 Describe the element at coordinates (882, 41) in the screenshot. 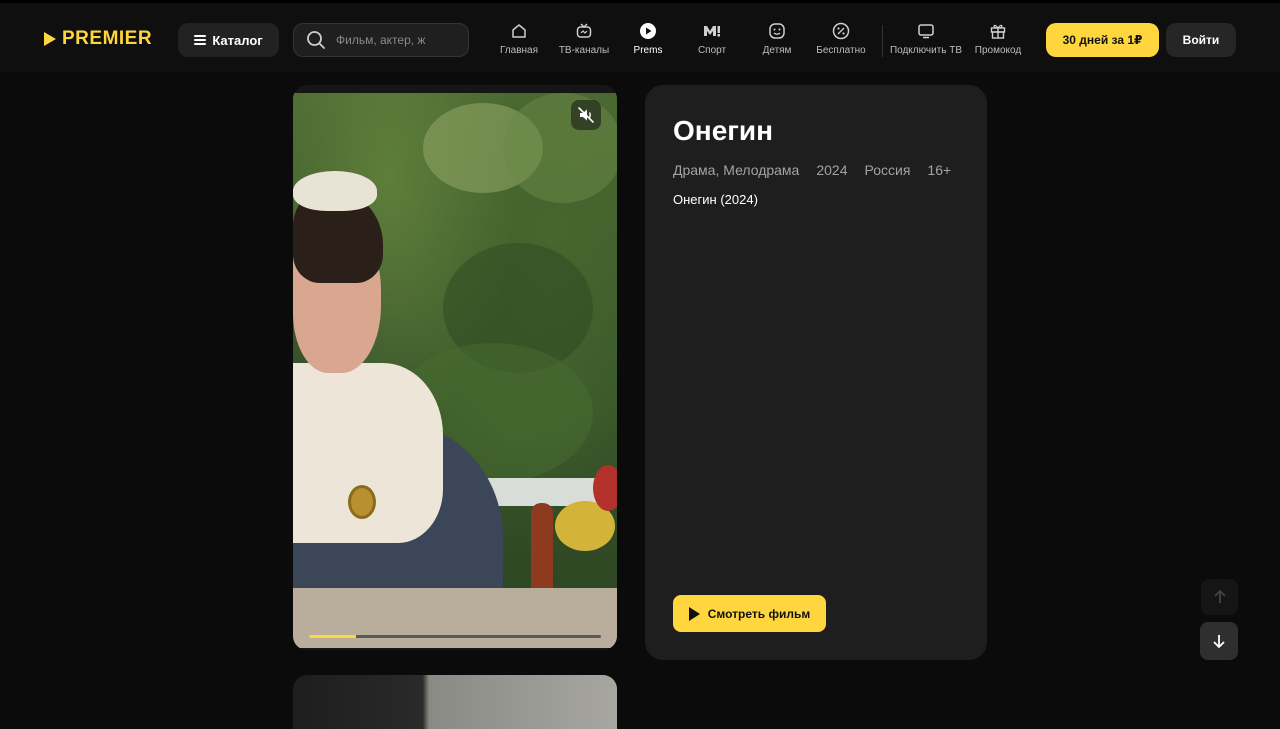

I see `nav-divider` at that location.